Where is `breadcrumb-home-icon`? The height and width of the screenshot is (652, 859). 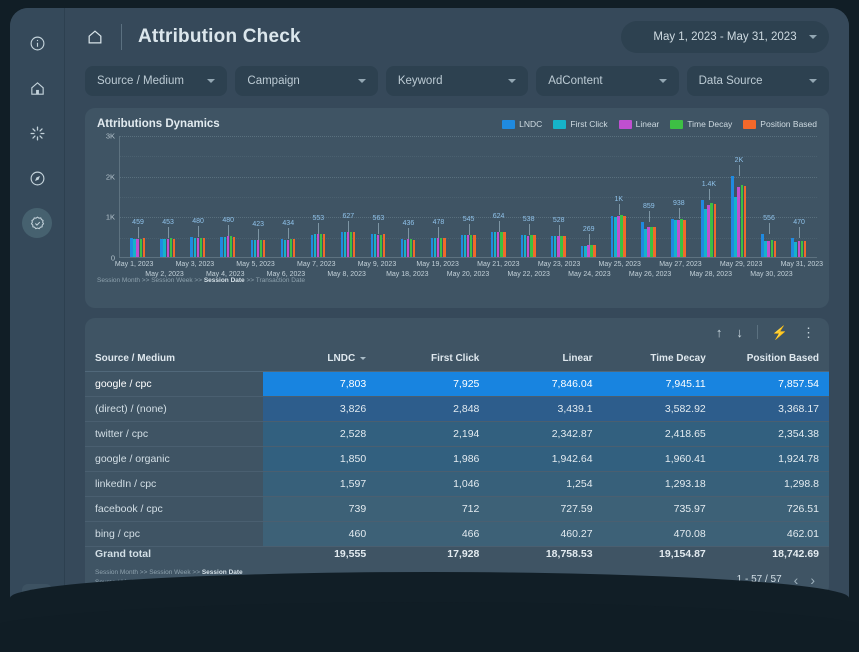
breadcrumb-home-icon is located at coordinates (95, 37).